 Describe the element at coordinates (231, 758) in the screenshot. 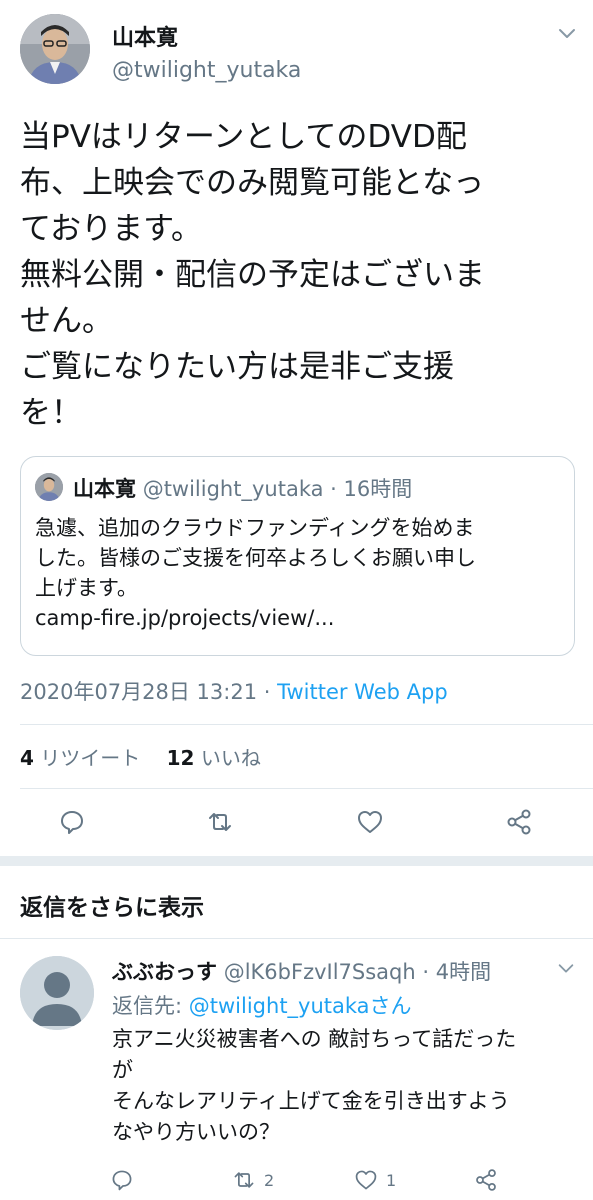

I see `like-label: いいね` at that location.